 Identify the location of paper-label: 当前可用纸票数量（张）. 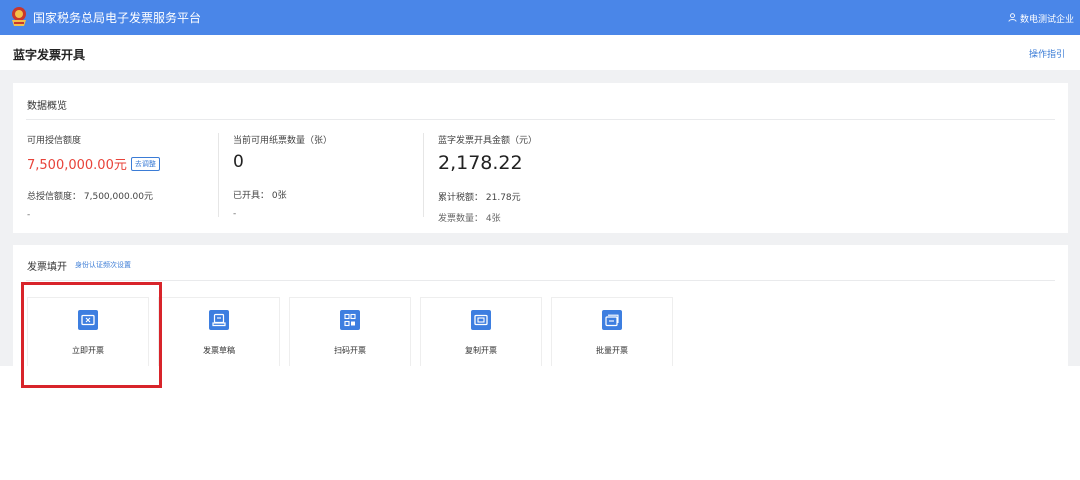
(283, 141).